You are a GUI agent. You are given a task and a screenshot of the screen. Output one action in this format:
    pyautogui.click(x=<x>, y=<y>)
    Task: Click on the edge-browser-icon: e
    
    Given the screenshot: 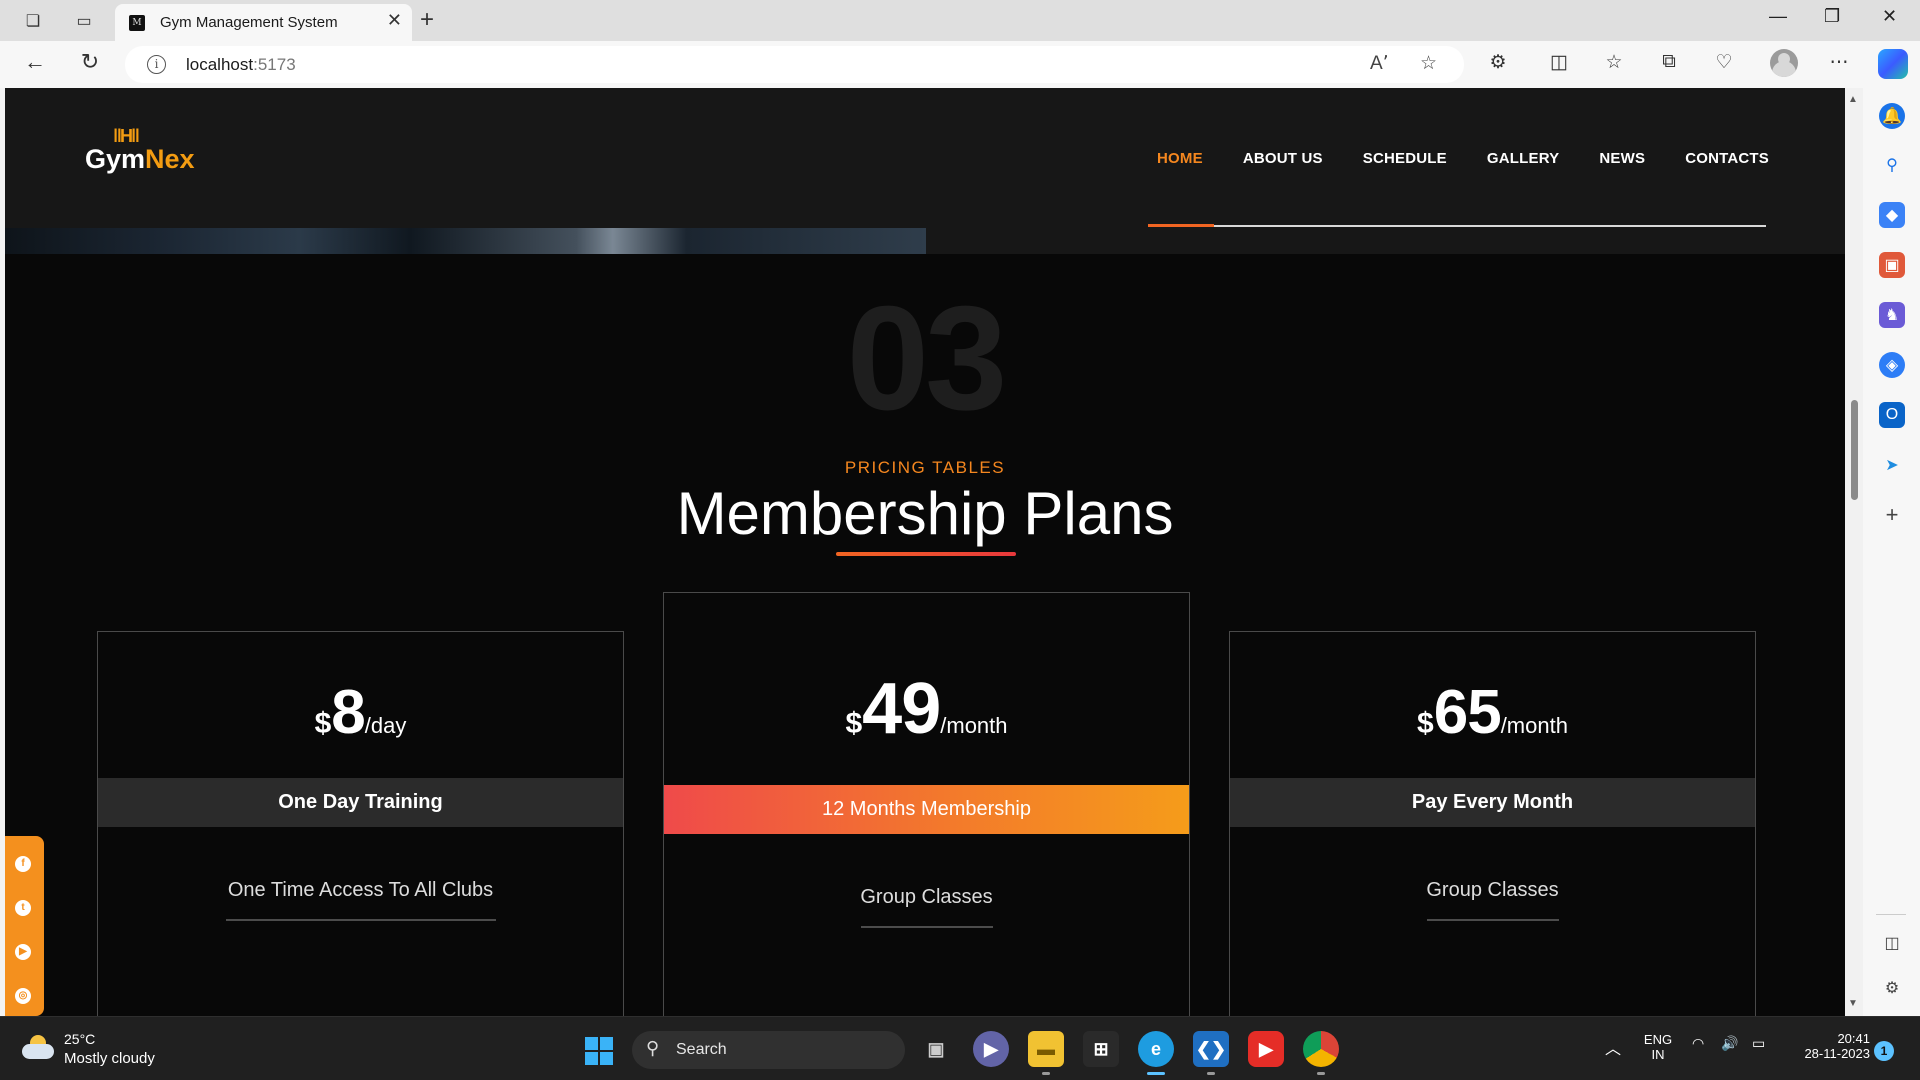 What is the action you would take?
    pyautogui.click(x=1156, y=1049)
    